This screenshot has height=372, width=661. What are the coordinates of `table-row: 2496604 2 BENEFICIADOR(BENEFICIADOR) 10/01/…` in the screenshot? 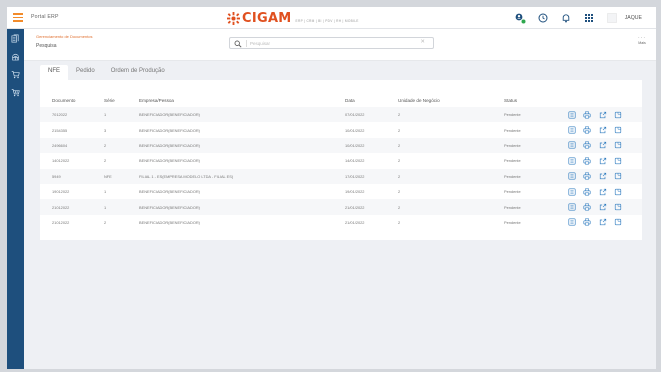 It's located at (341, 145).